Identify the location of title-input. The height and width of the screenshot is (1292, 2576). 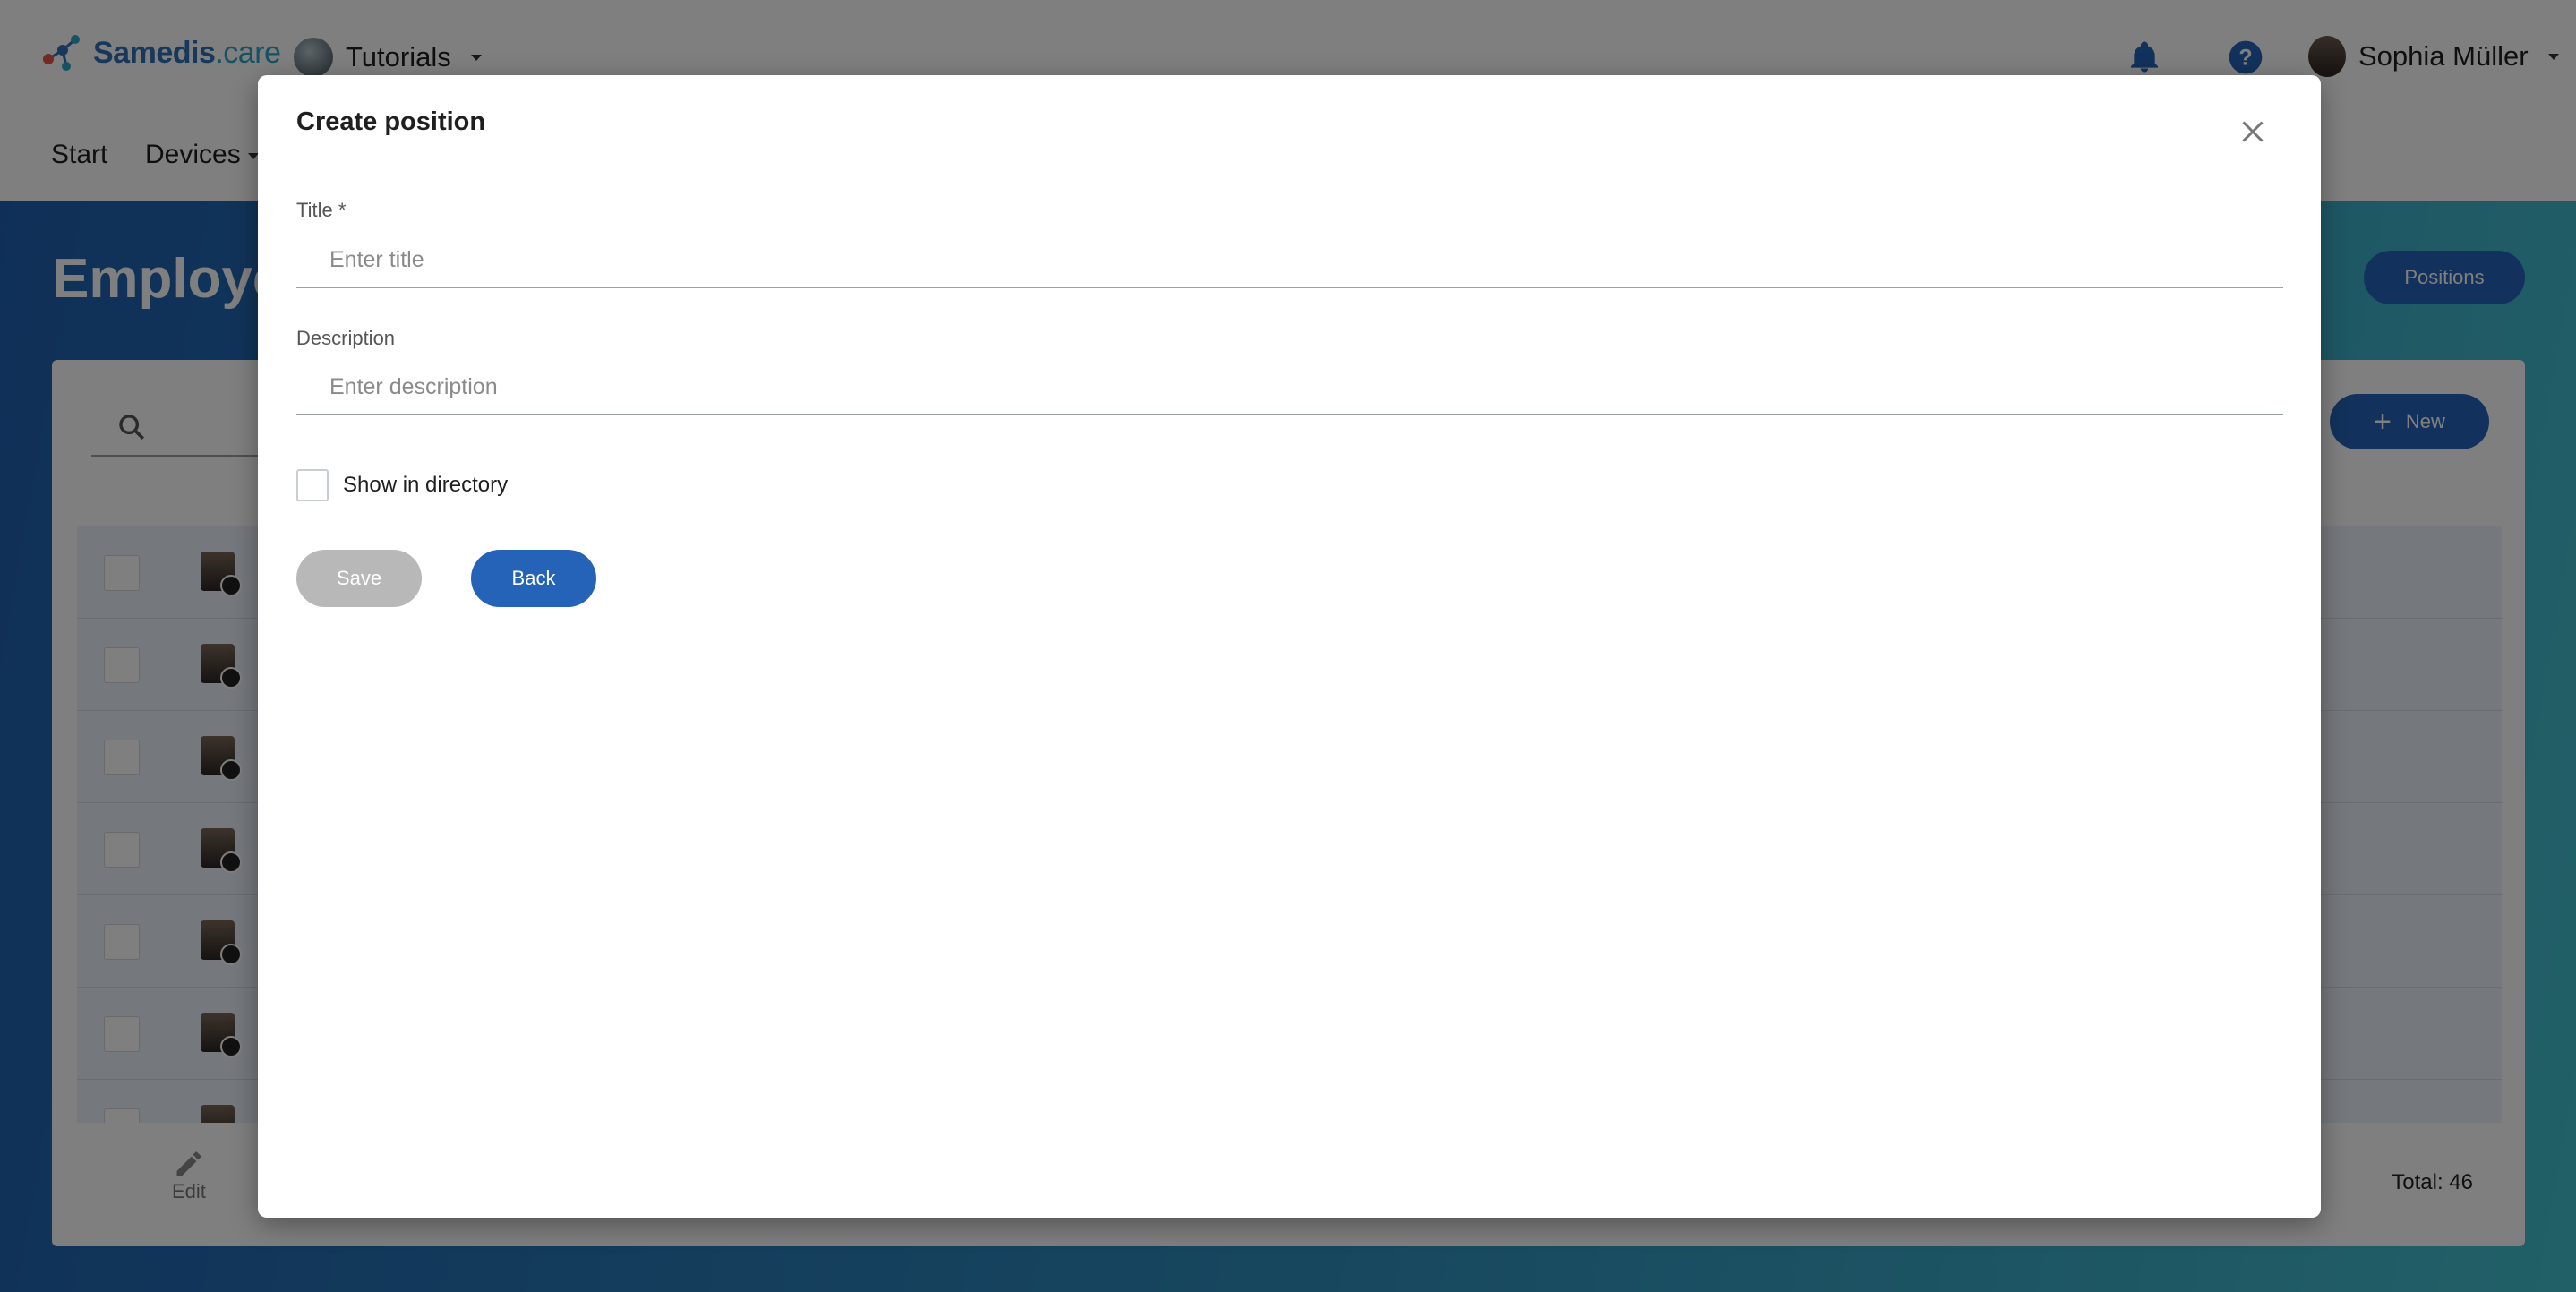
(1289, 260).